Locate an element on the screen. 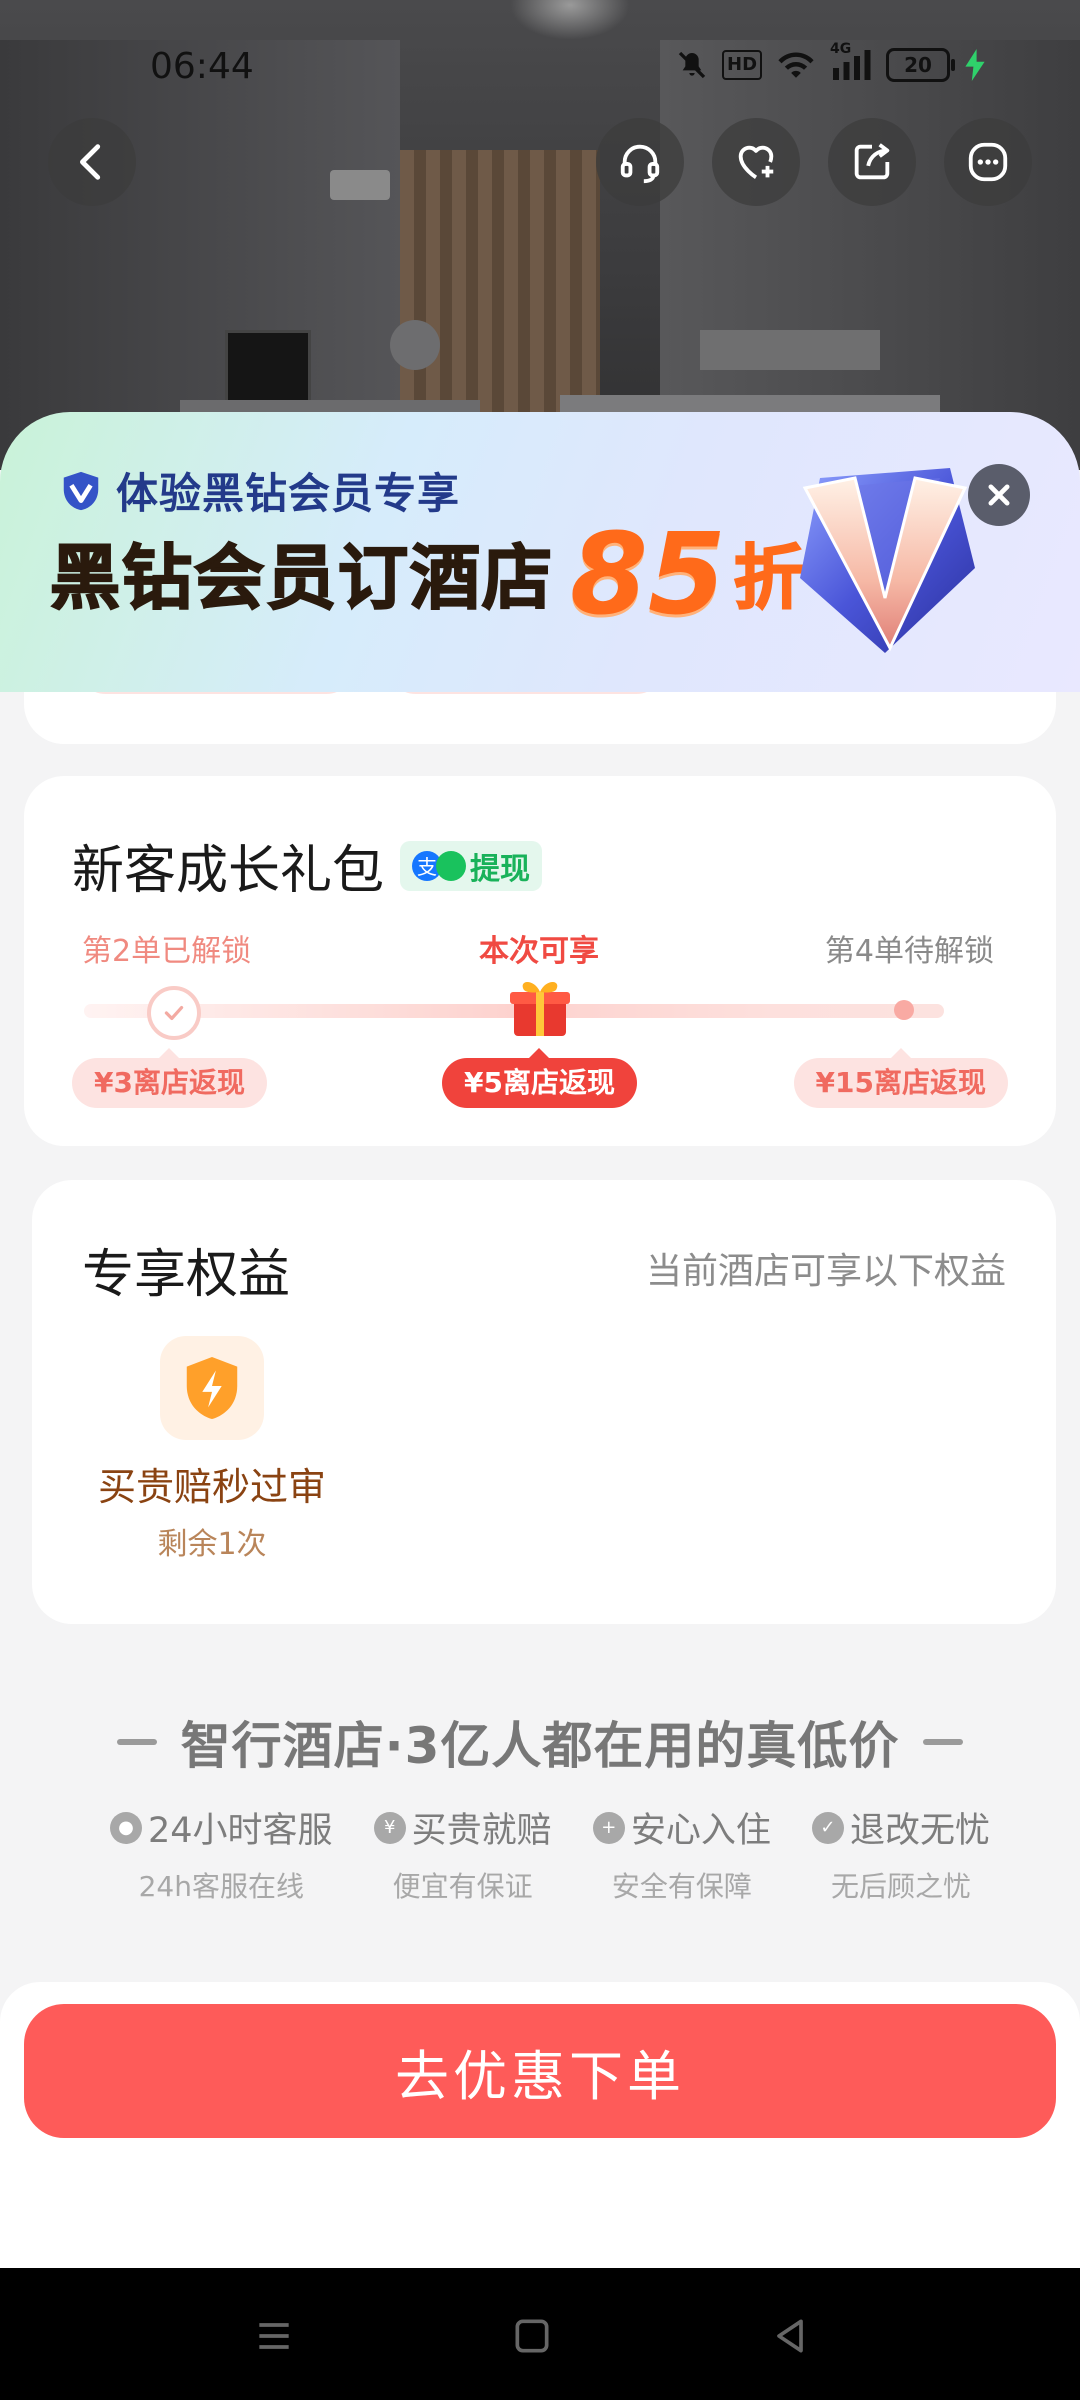  slogan-divider-right is located at coordinates (943, 1742).